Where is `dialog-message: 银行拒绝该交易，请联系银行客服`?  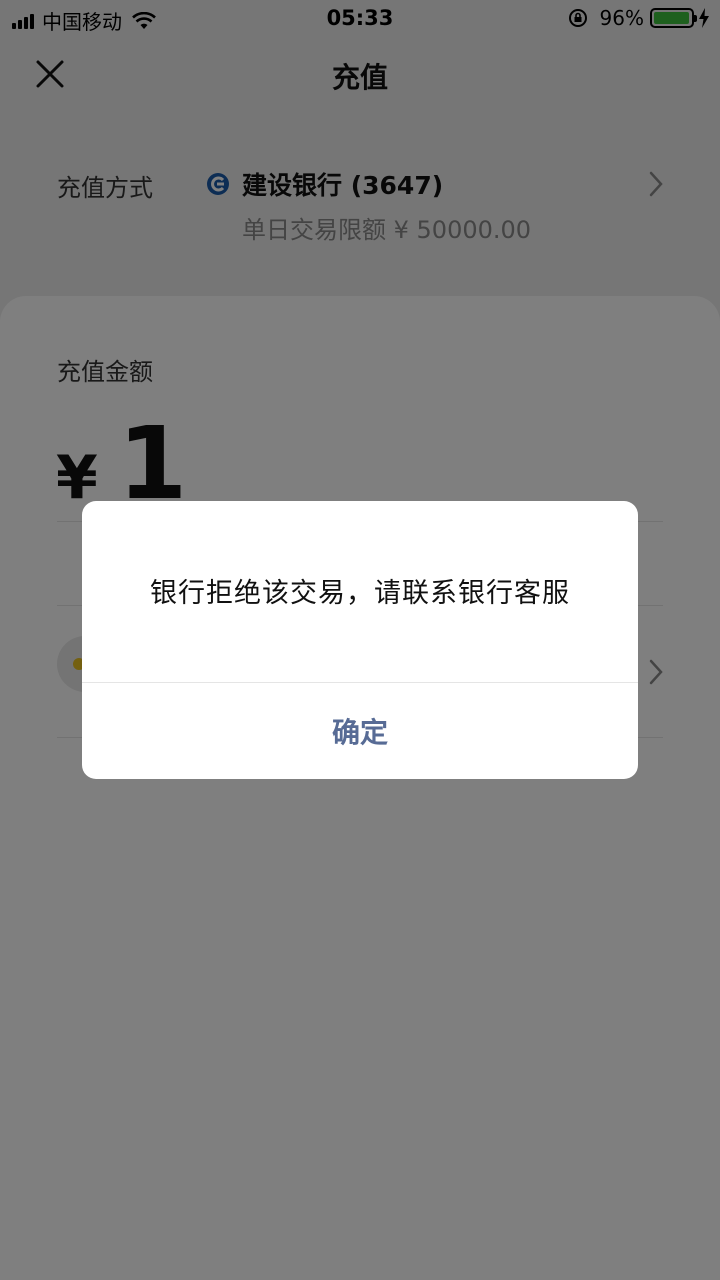
dialog-message: 银行拒绝该交易，请联系银行客服 is located at coordinates (360, 593).